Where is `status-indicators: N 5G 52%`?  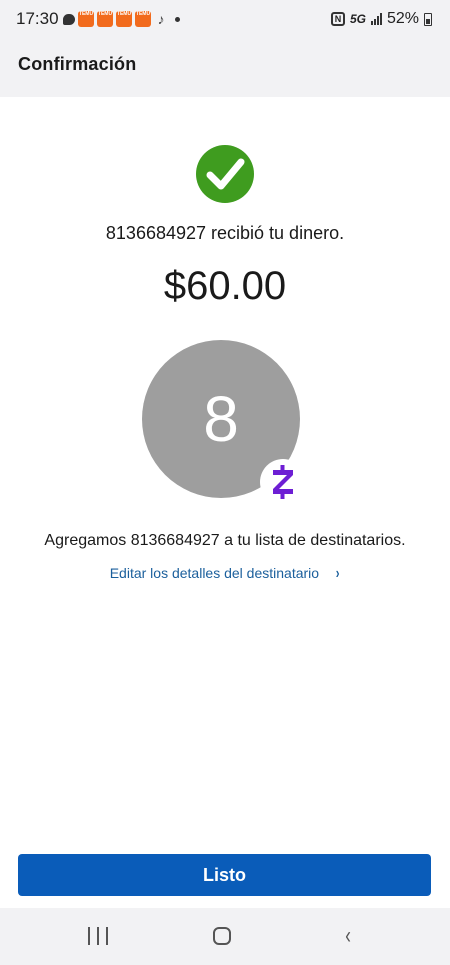
status-indicators: N 5G 52% is located at coordinates (381, 19).